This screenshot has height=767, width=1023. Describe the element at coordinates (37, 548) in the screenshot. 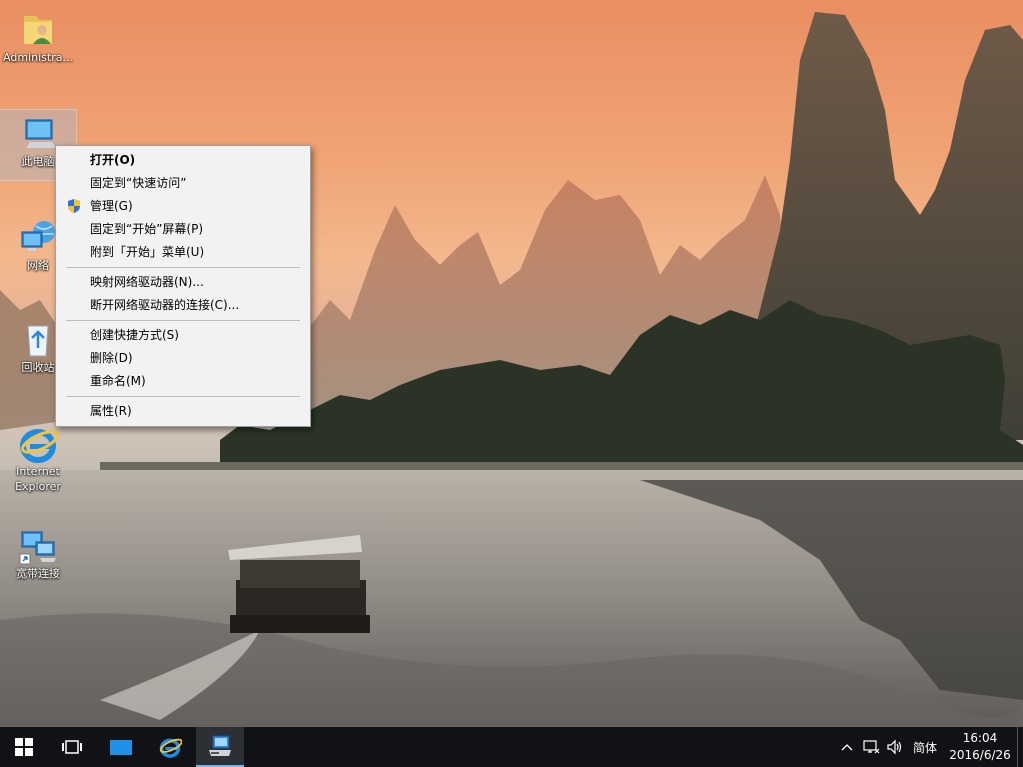

I see `broadband-connection-icon` at that location.